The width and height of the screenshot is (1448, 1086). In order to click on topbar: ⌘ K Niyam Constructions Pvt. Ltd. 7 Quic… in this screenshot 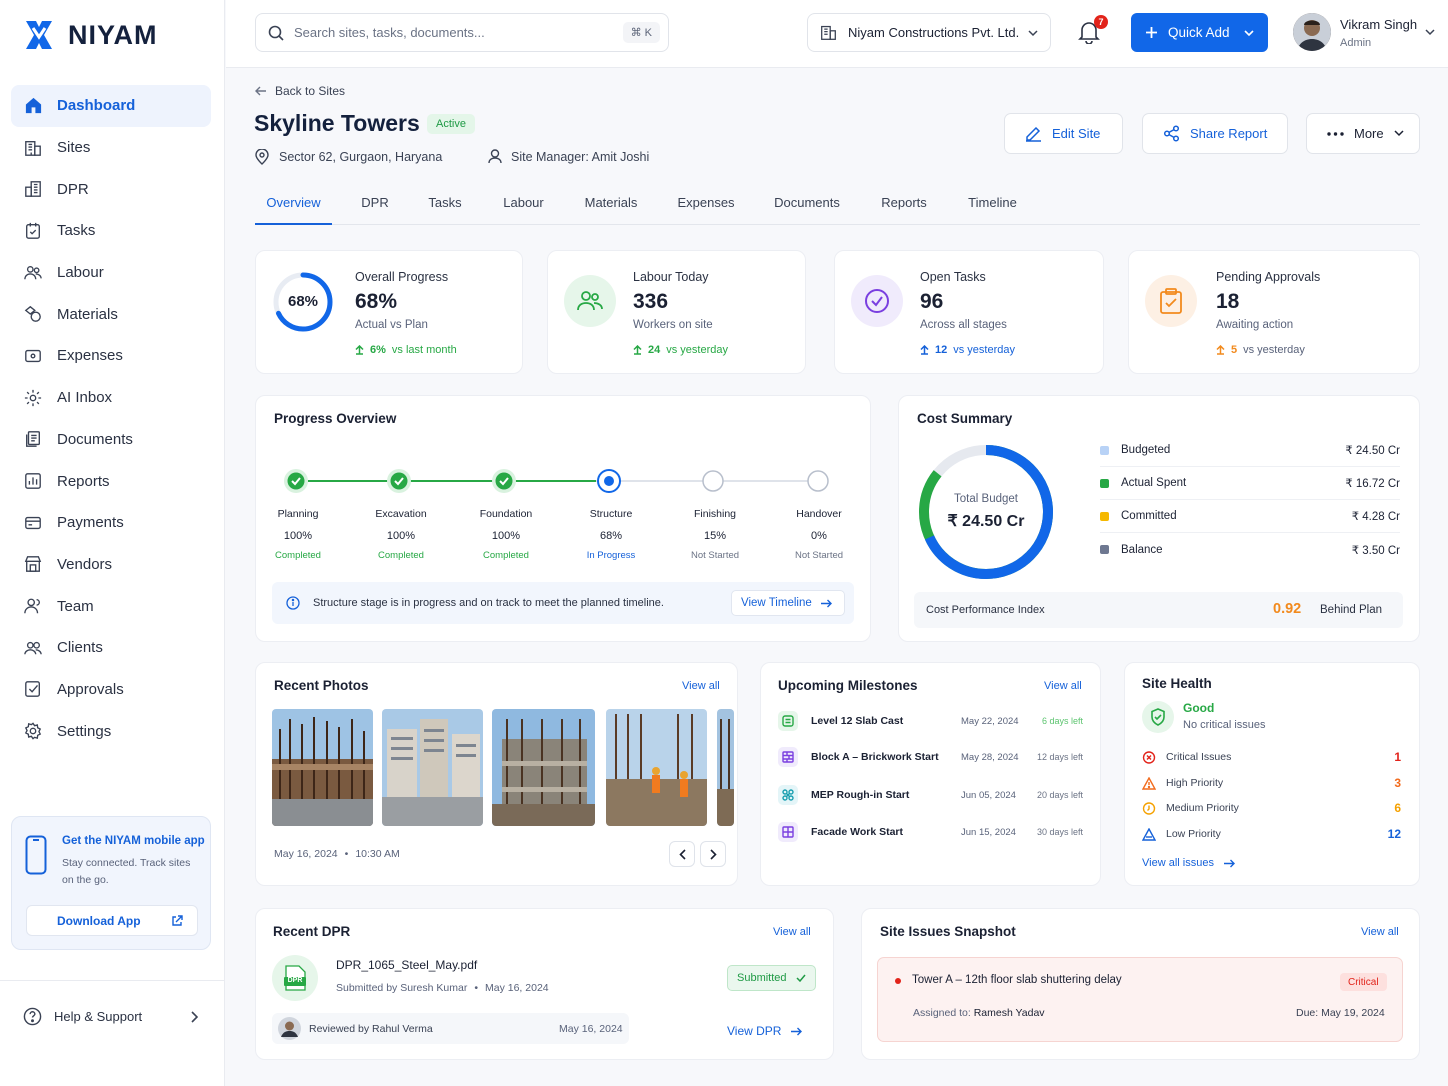, I will do `click(837, 34)`.